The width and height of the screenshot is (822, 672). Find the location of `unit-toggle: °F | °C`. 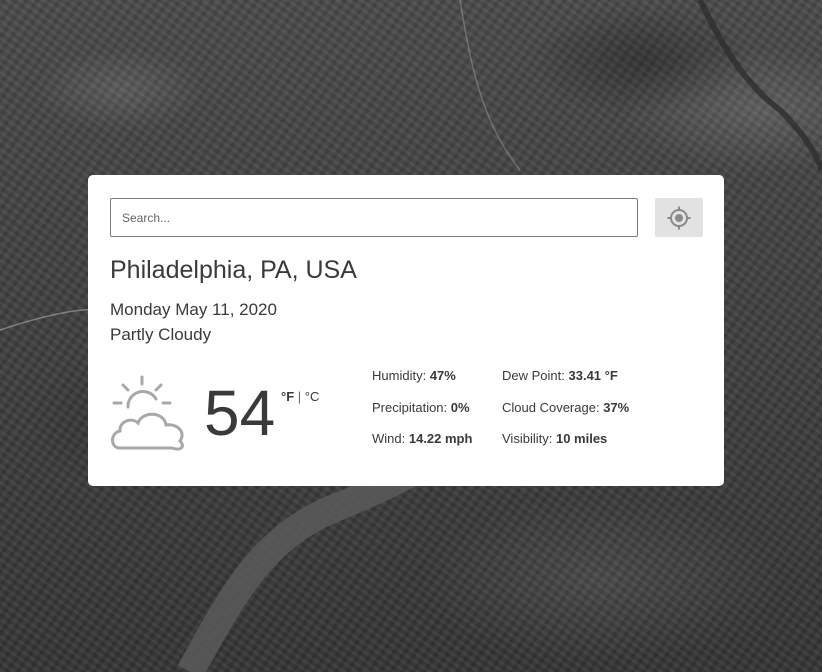

unit-toggle: °F | °C is located at coordinates (300, 396).